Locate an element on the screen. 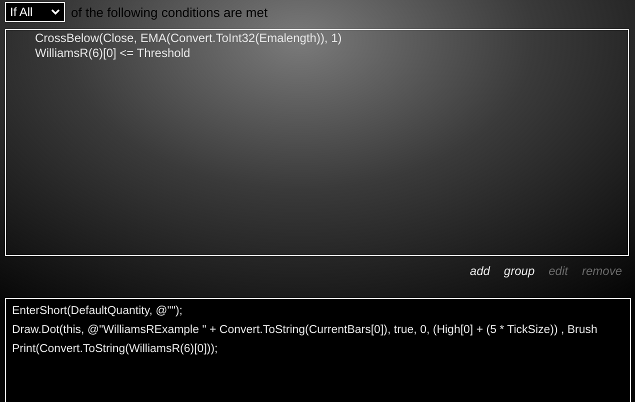 The width and height of the screenshot is (635, 402). action-line: Print(Convert.ToString(WilliamsR(6)[0])); is located at coordinates (115, 350).